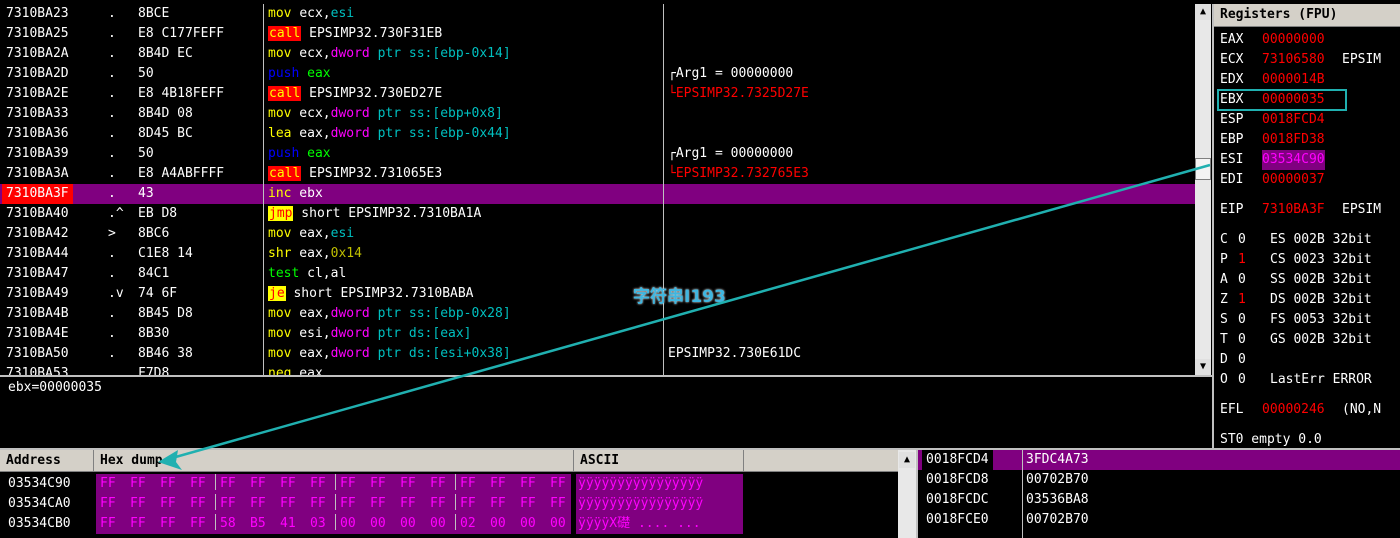 The image size is (1400, 538). Describe the element at coordinates (319, 73) in the screenshot. I see `asm-token: eax` at that location.